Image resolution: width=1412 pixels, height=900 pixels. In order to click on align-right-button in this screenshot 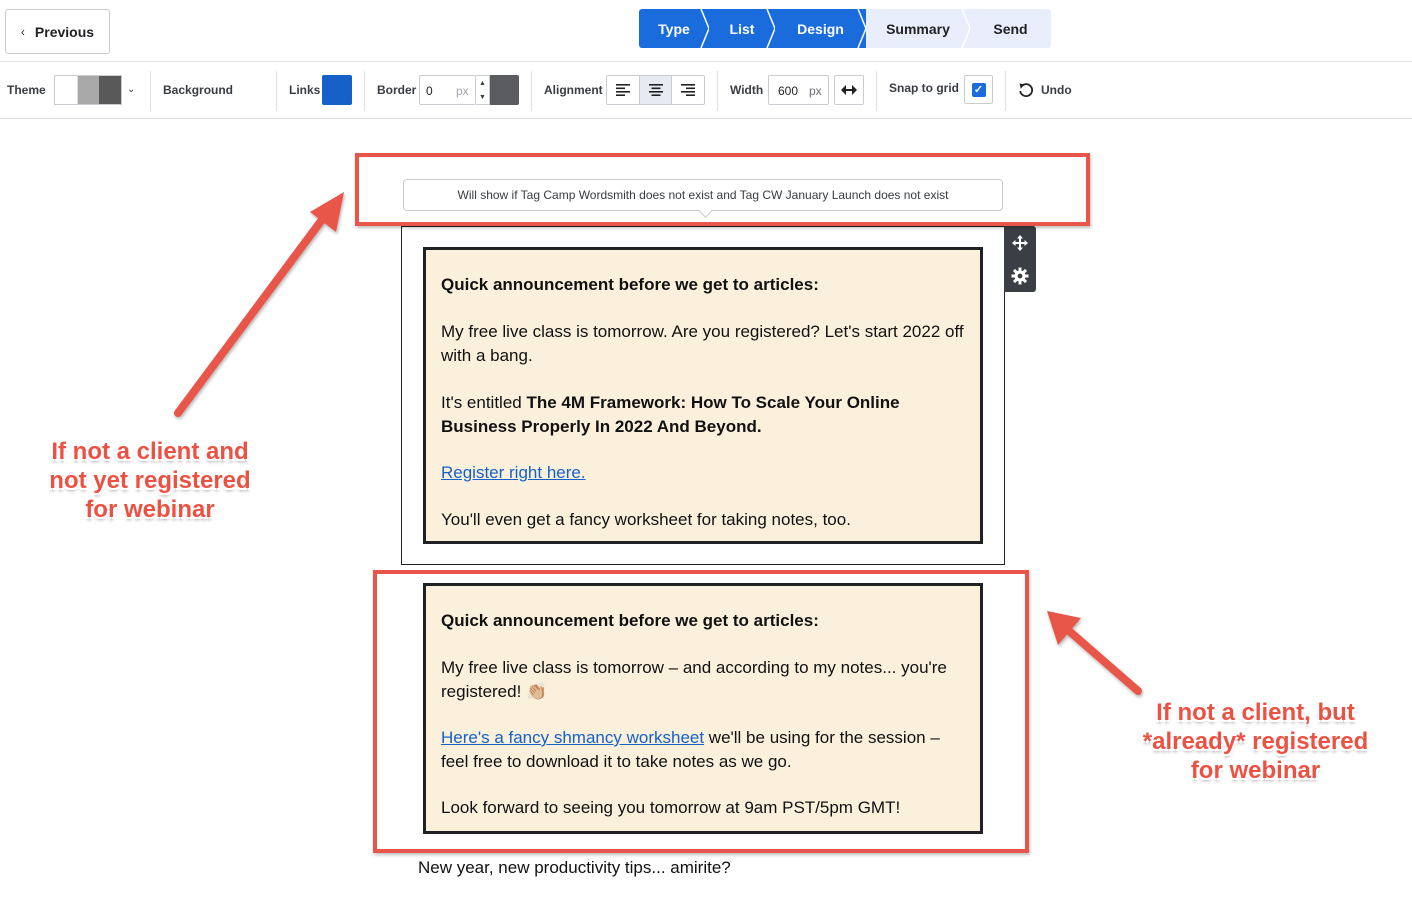, I will do `click(688, 90)`.